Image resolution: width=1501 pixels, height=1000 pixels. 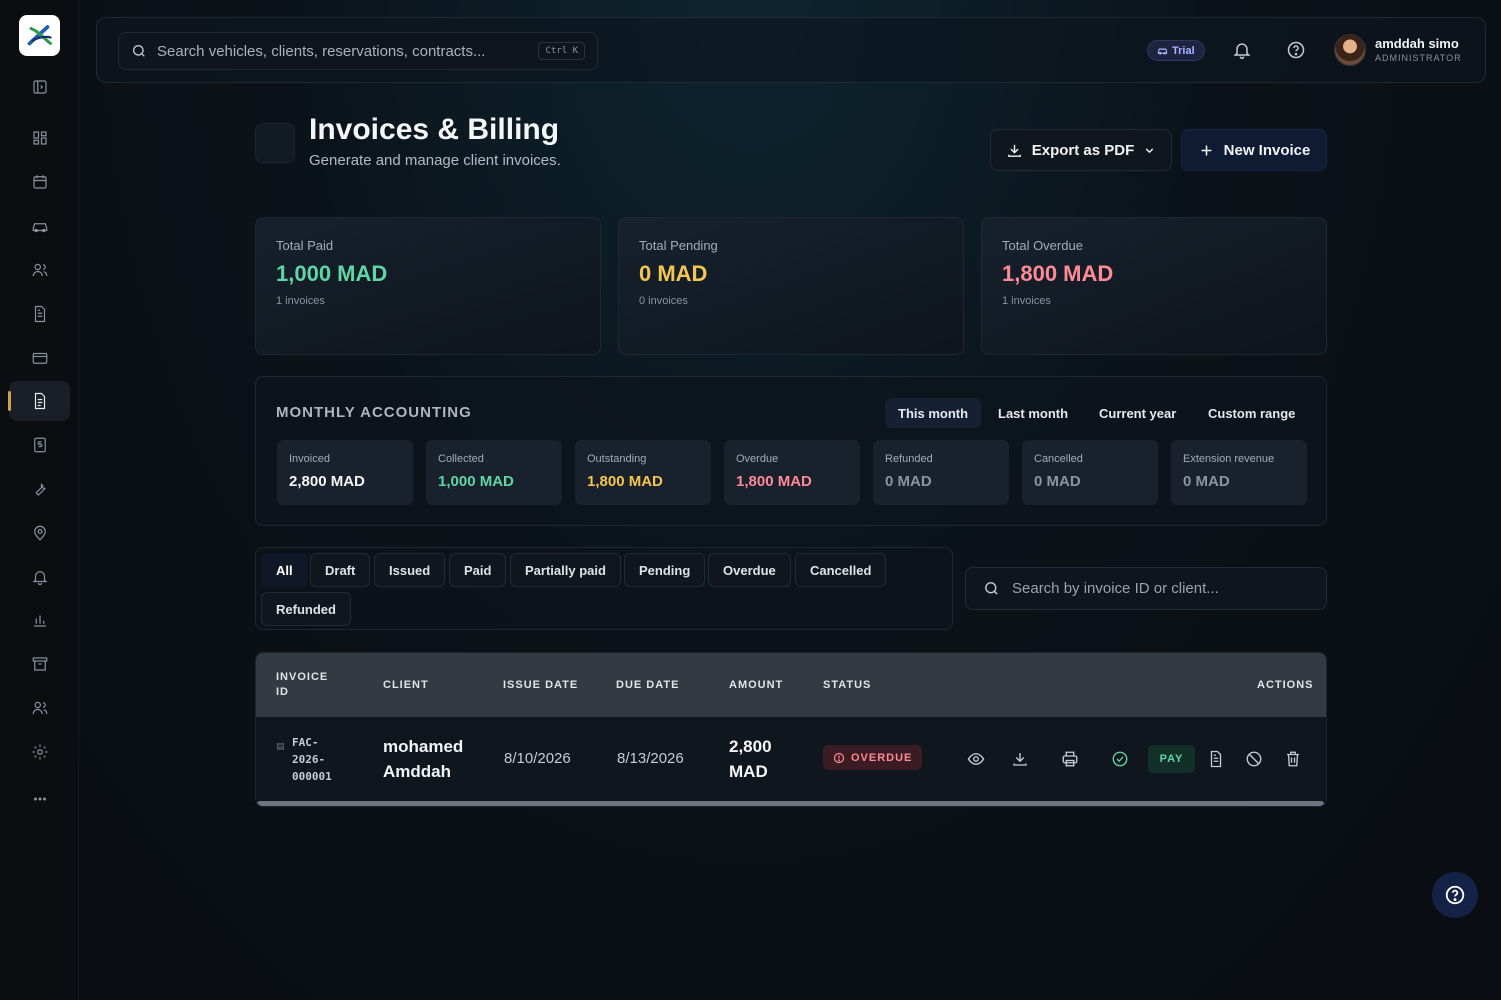 What do you see at coordinates (617, 459) in the screenshot?
I see `metric-label: Outstanding` at bounding box center [617, 459].